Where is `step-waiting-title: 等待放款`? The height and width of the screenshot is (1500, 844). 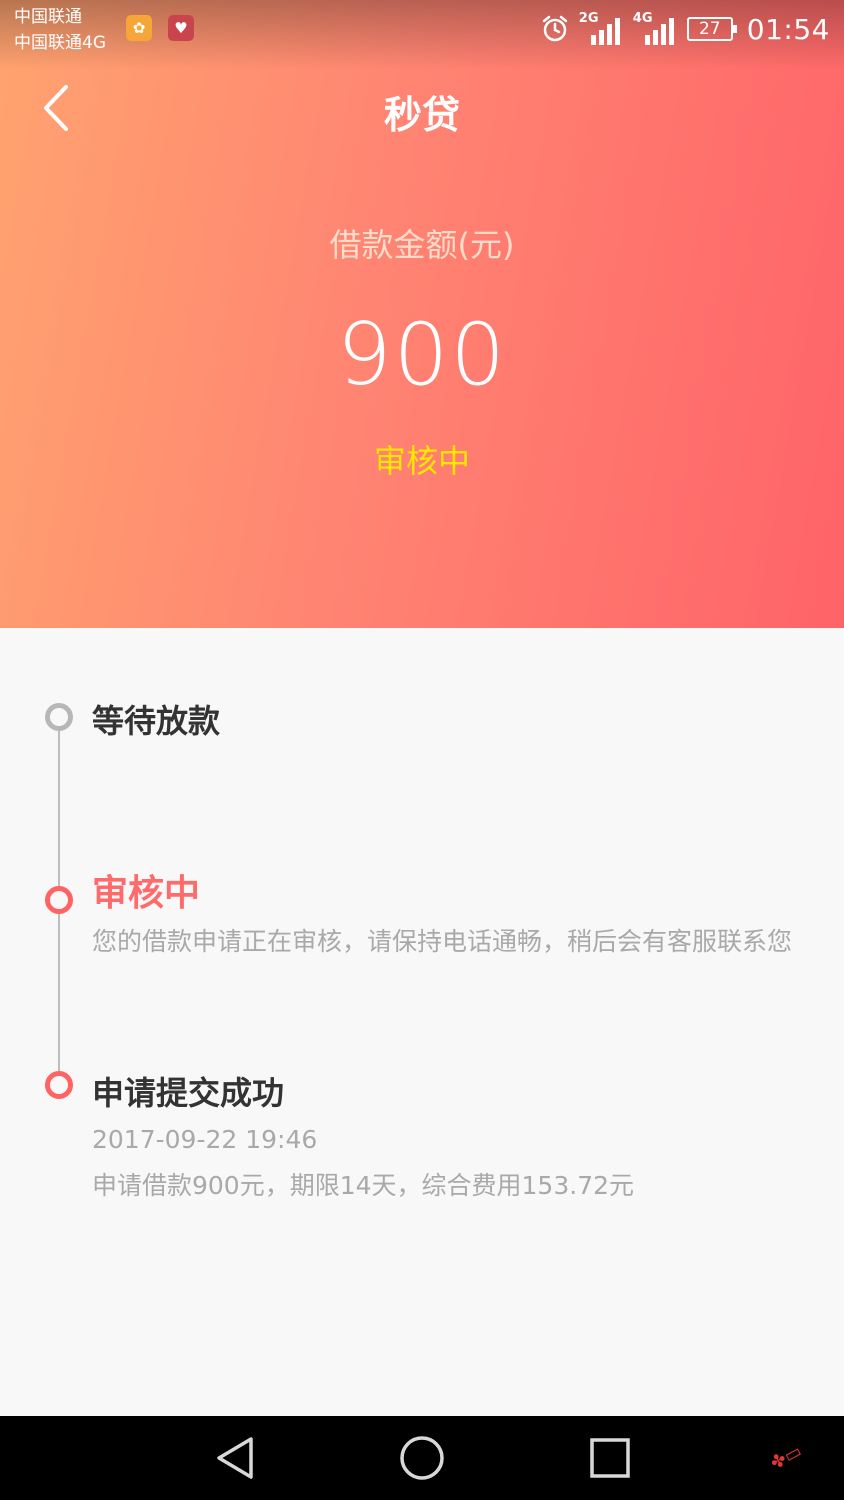
step-waiting-title: 等待放款 is located at coordinates (156, 721).